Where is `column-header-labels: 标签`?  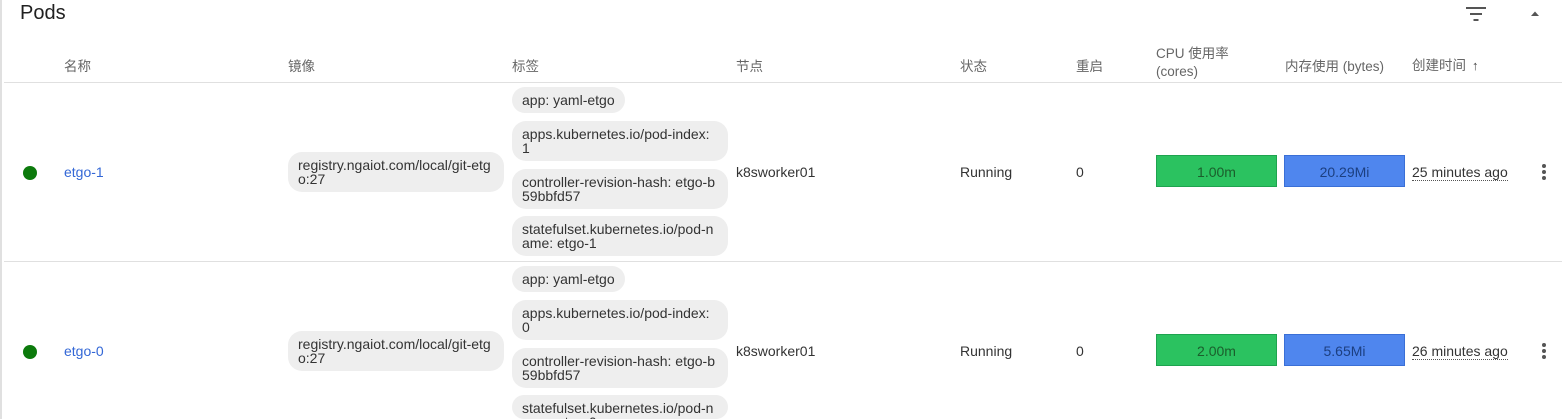
column-header-labels: 标签 is located at coordinates (525, 65).